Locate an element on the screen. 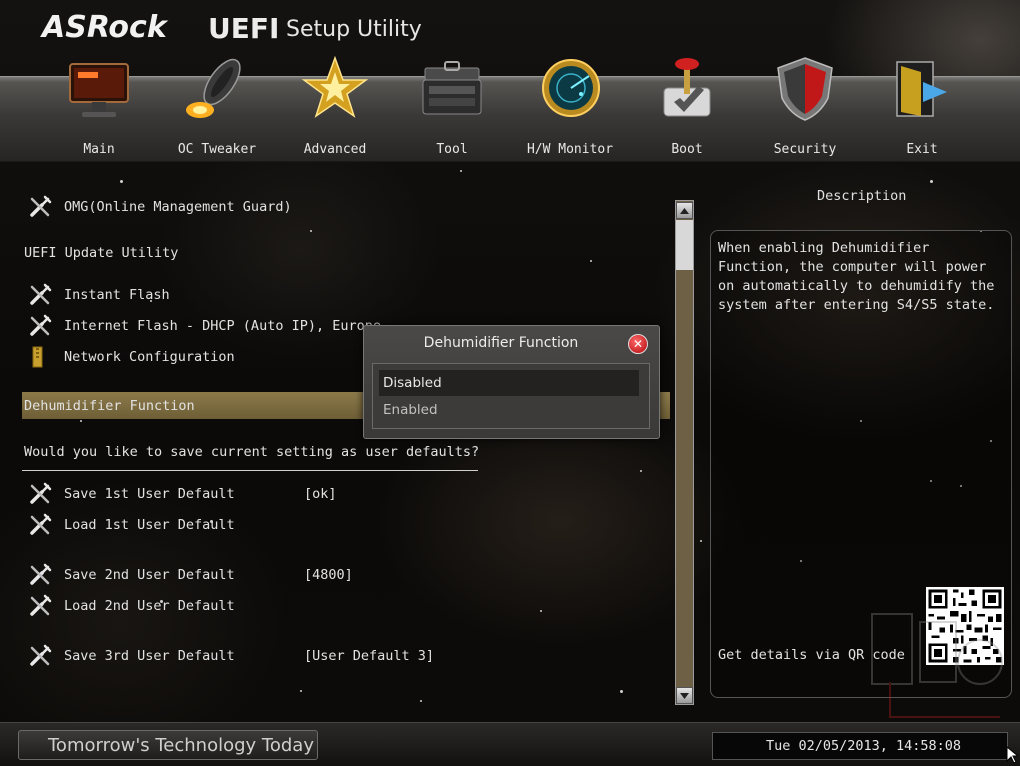 The image size is (1020, 766). menu-item-internet-flash: Internet Flash - DHCP (Auto IP), Europe is located at coordinates (204, 326).